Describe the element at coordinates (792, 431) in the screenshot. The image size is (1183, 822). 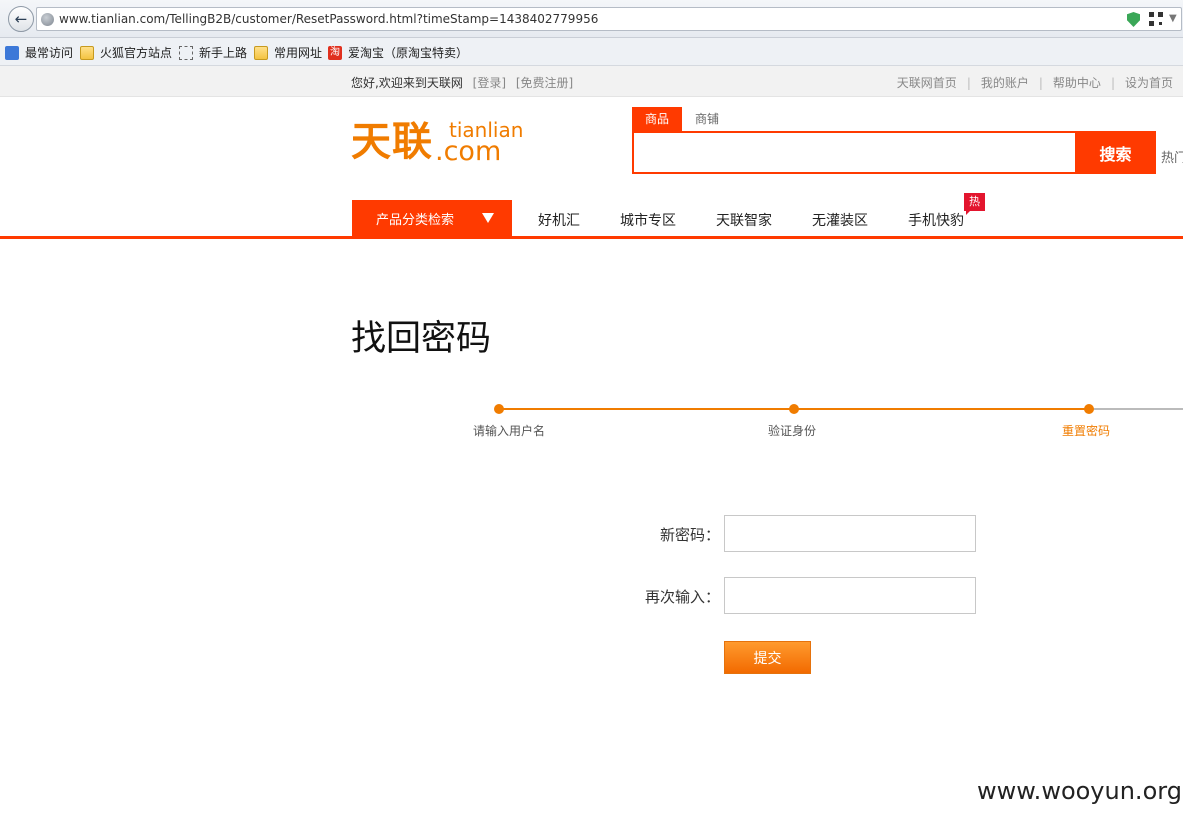
I see `step-label-verify: 验证身份` at that location.